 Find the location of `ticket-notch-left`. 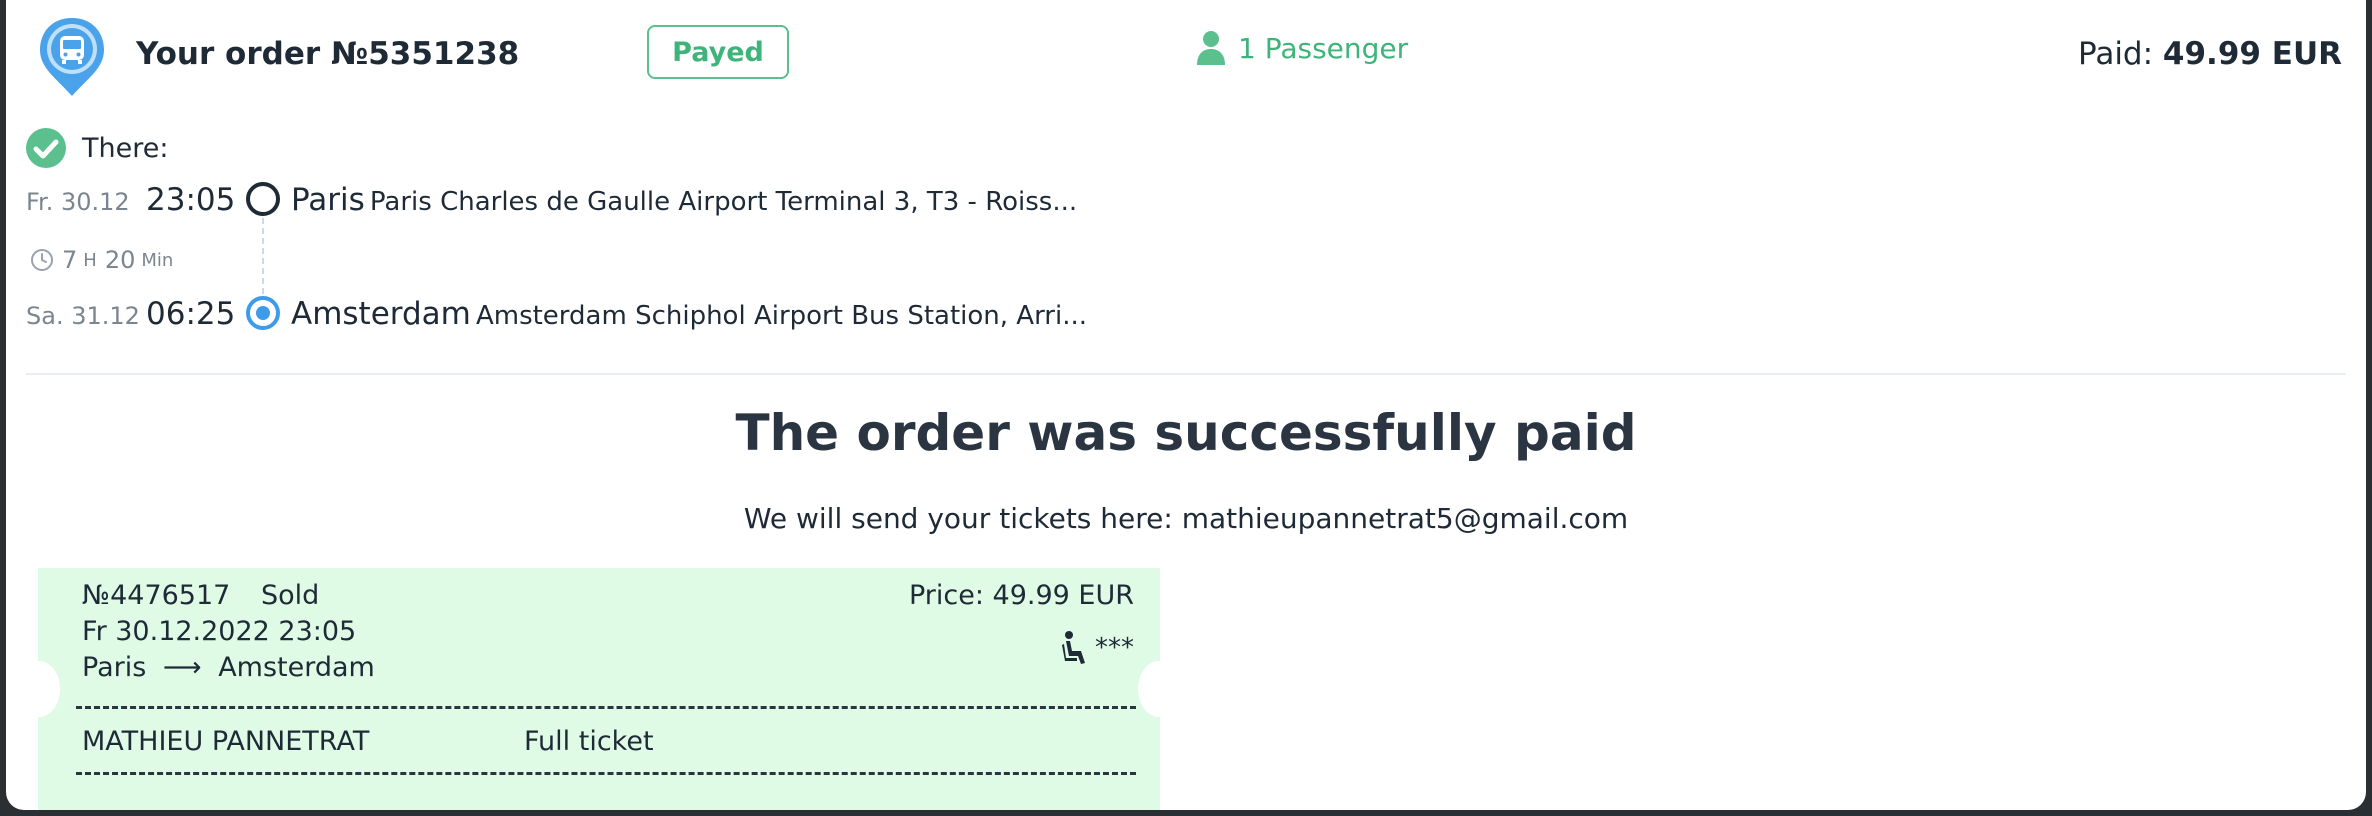

ticket-notch-left is located at coordinates (39, 689).